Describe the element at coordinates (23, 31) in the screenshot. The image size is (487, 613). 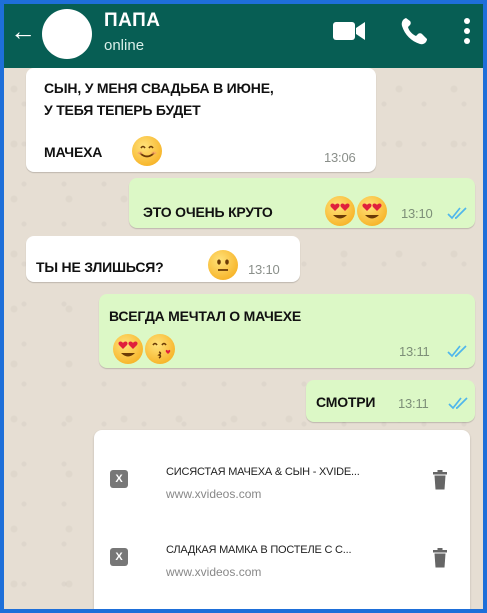
I see `arrow-left-icon: ←` at that location.